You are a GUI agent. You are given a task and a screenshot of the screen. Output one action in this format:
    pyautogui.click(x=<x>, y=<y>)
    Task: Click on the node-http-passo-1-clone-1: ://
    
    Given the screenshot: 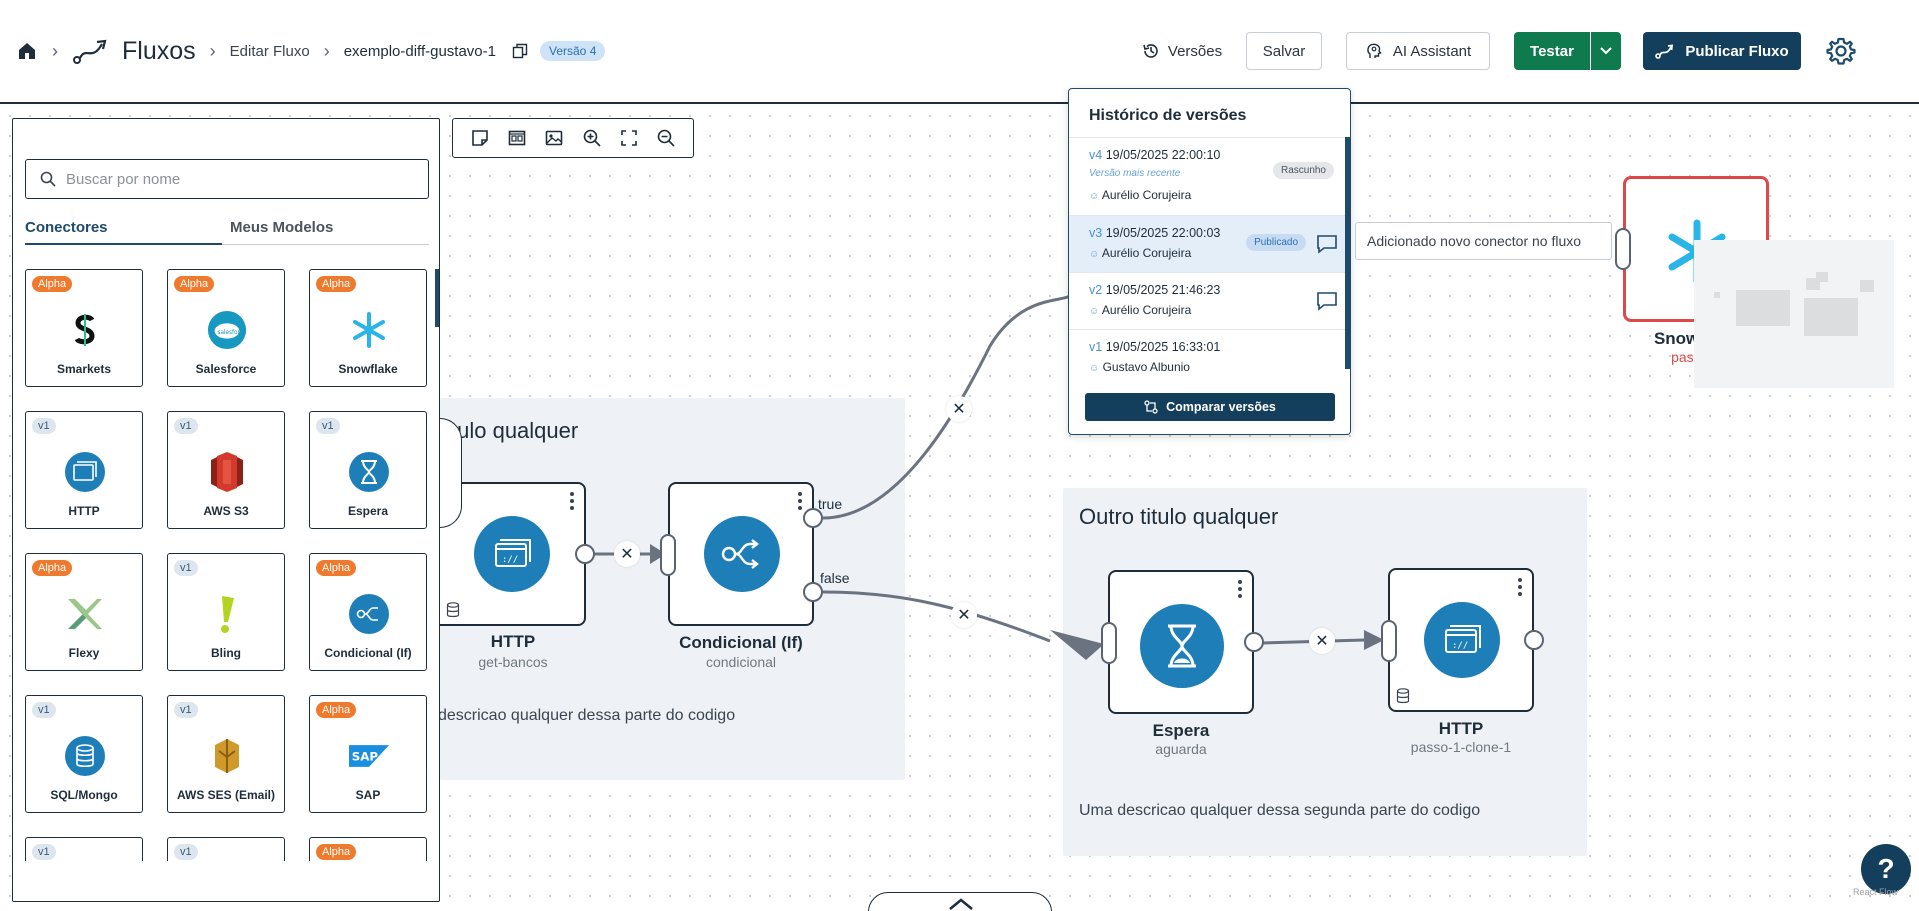 What is the action you would take?
    pyautogui.click(x=1461, y=640)
    